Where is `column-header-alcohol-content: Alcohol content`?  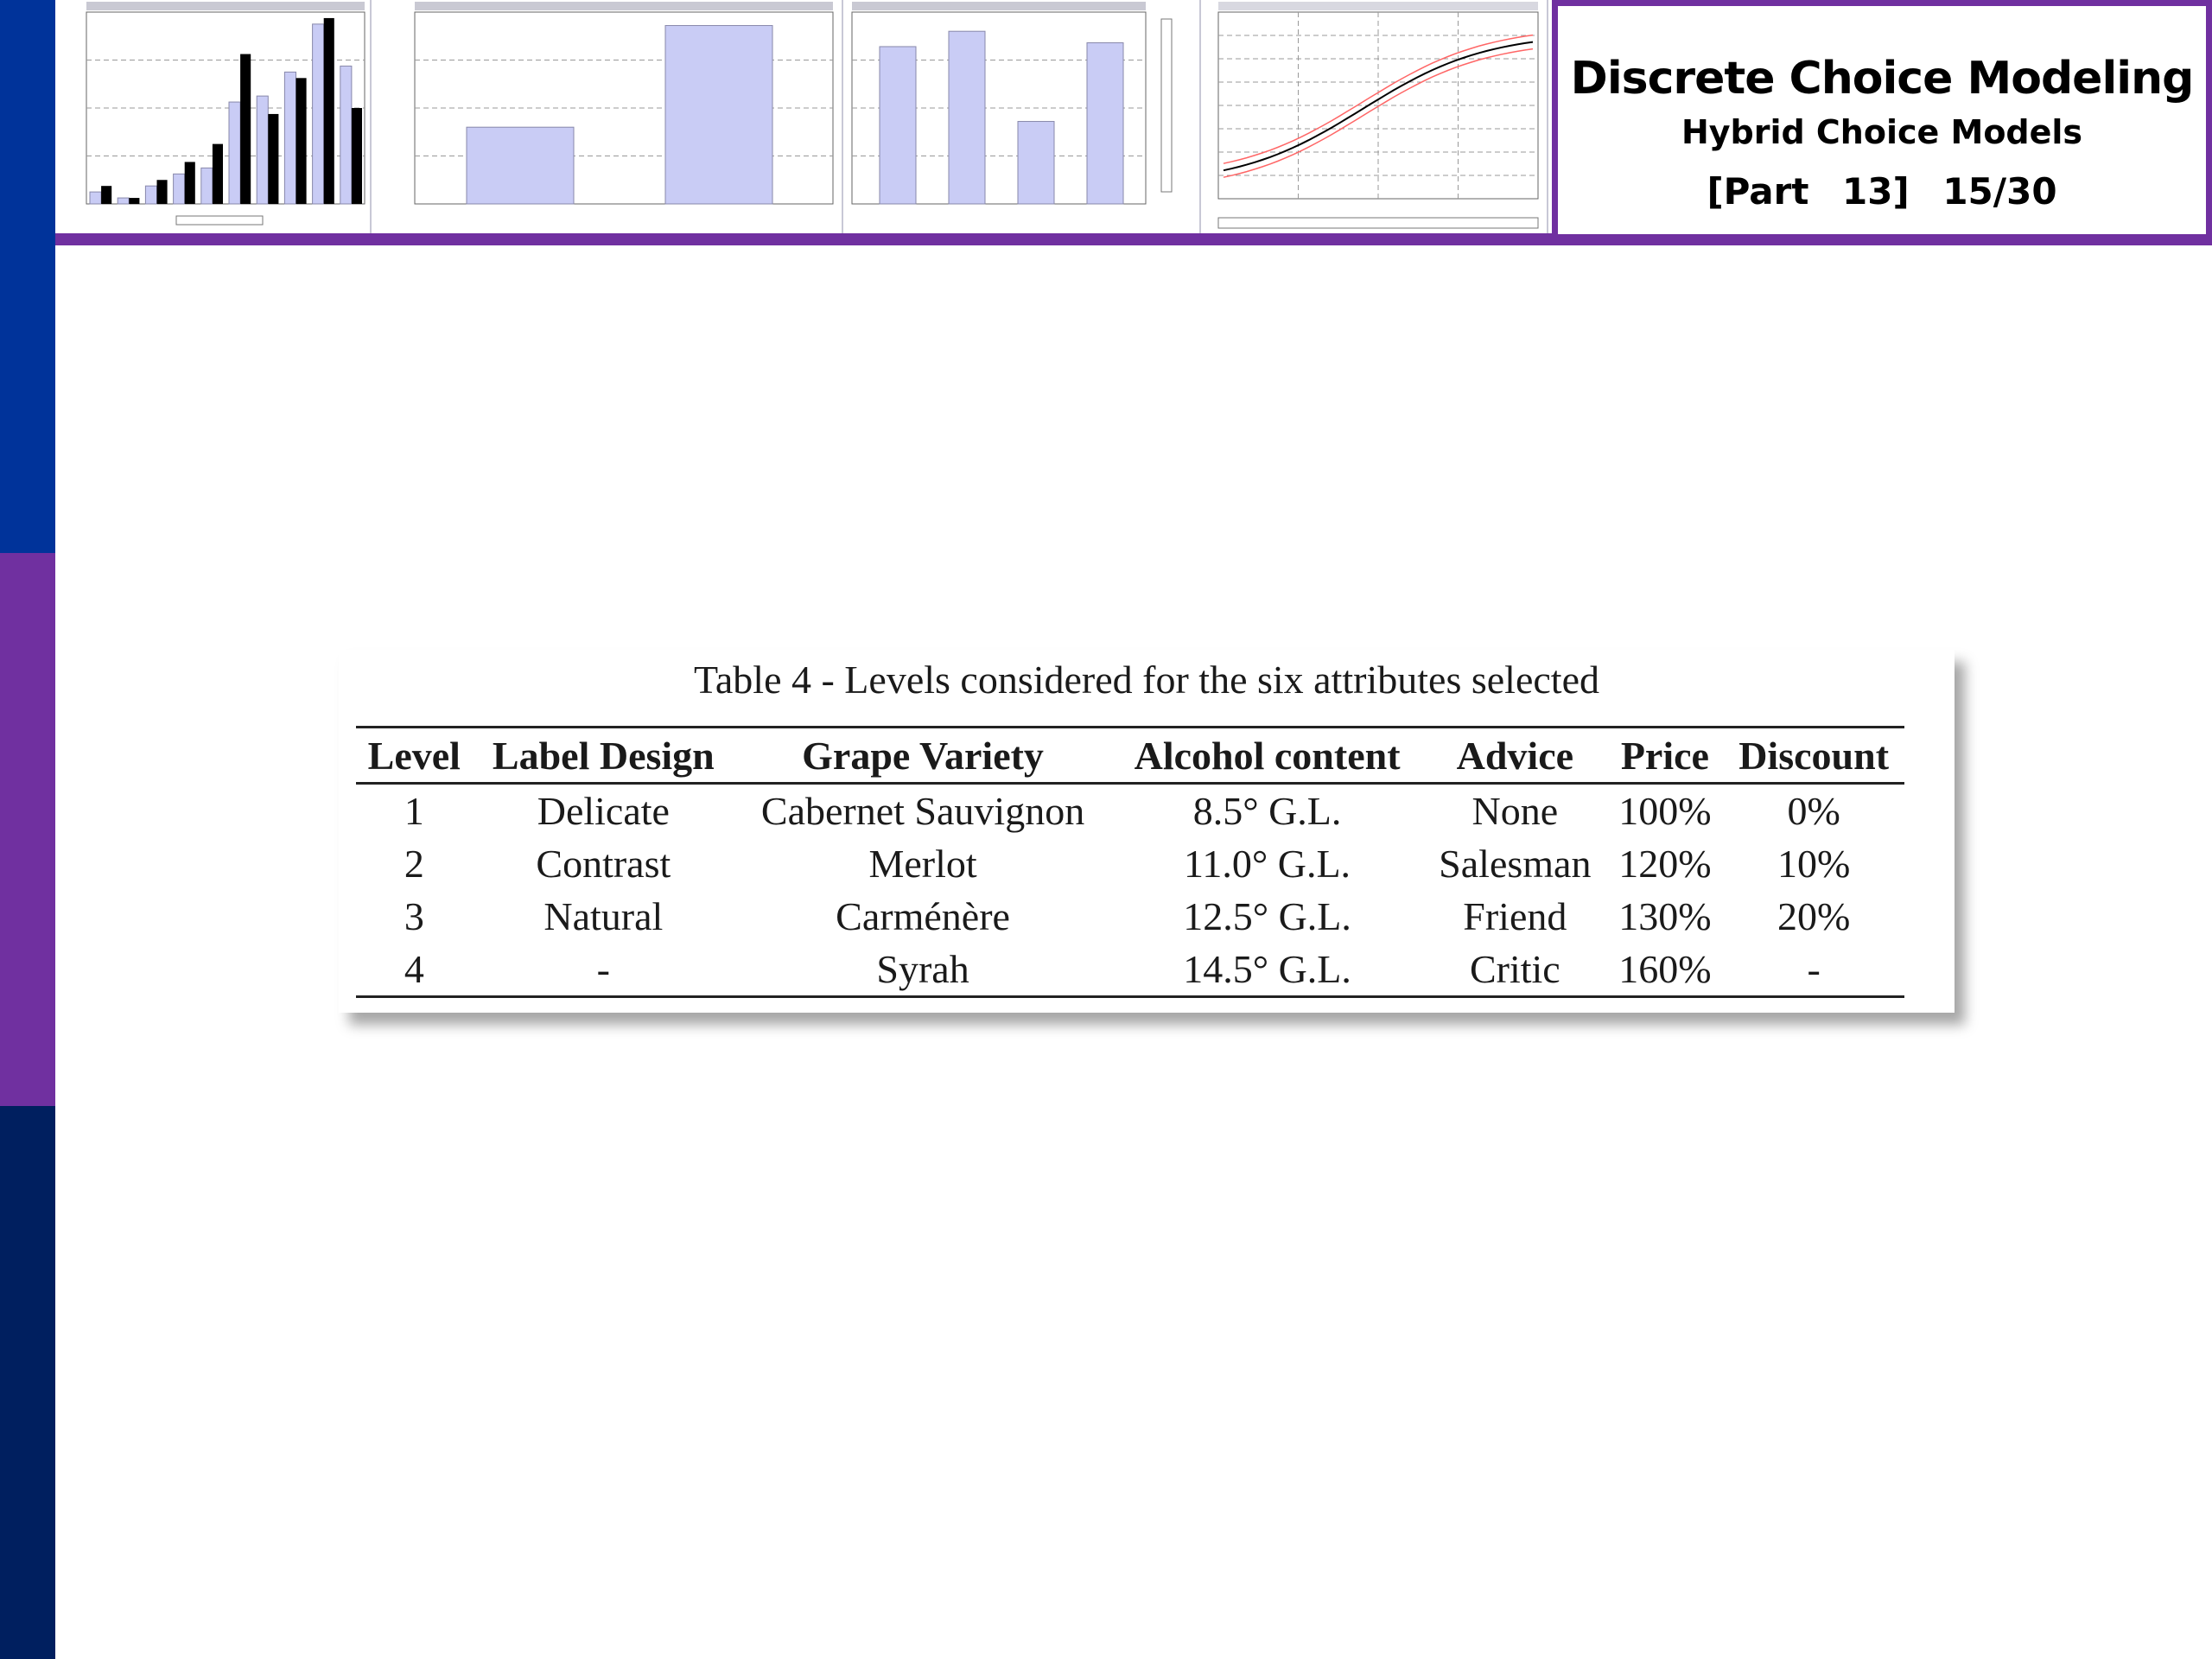
column-header-alcohol-content: Alcohol content is located at coordinates (1267, 755).